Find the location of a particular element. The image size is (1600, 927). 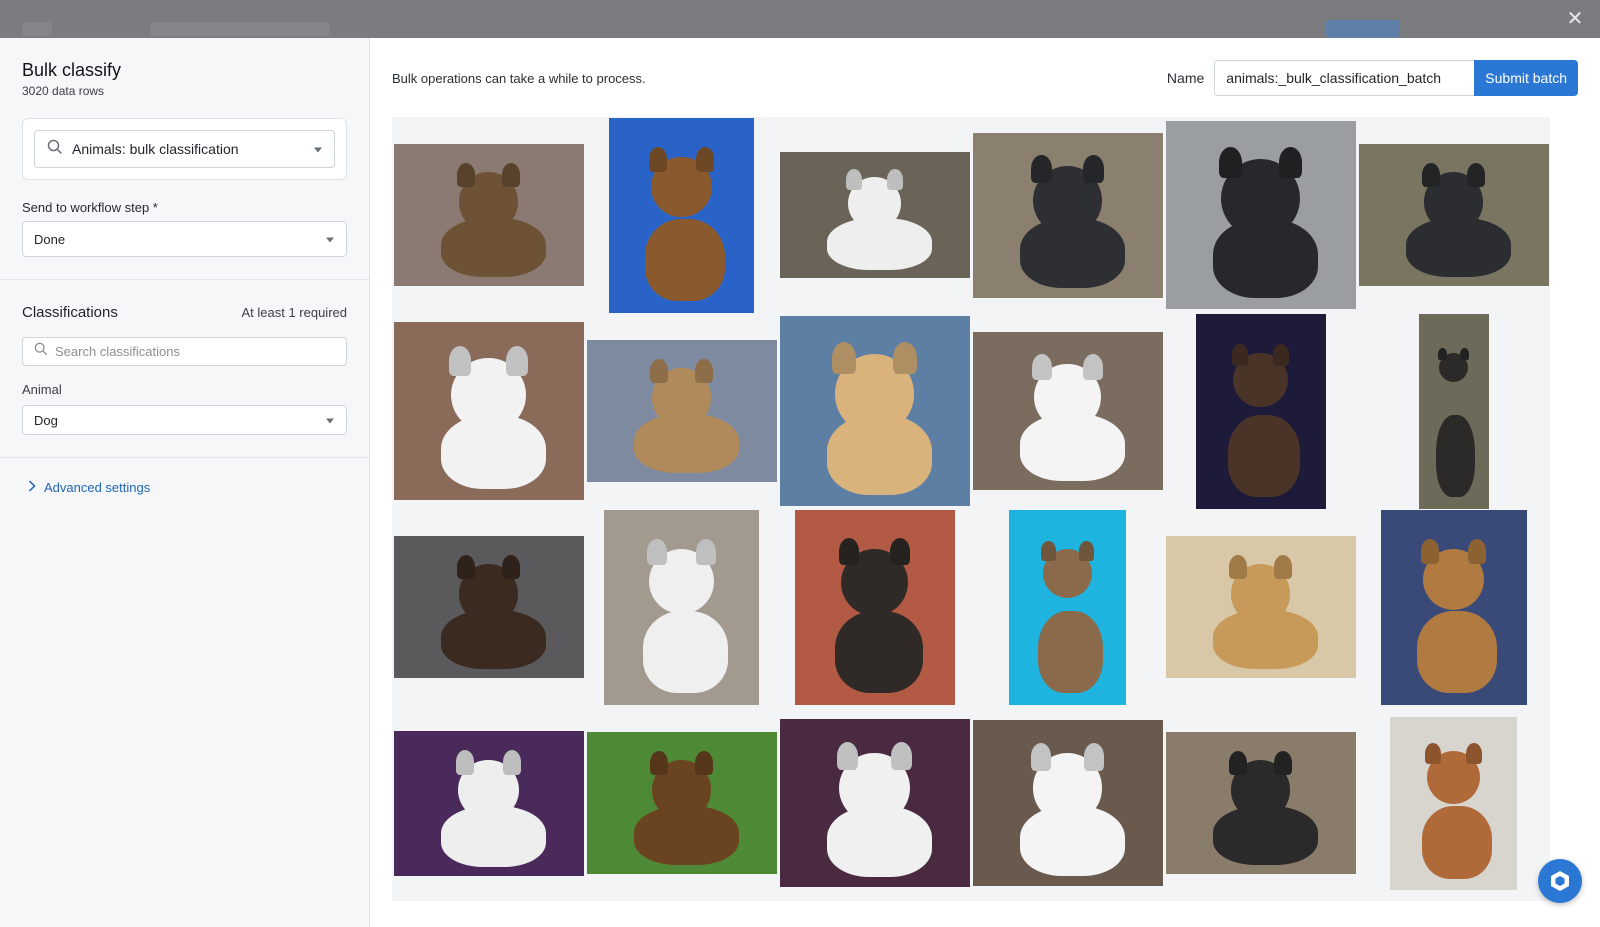

row-count: 3020 data rows is located at coordinates (63, 91).